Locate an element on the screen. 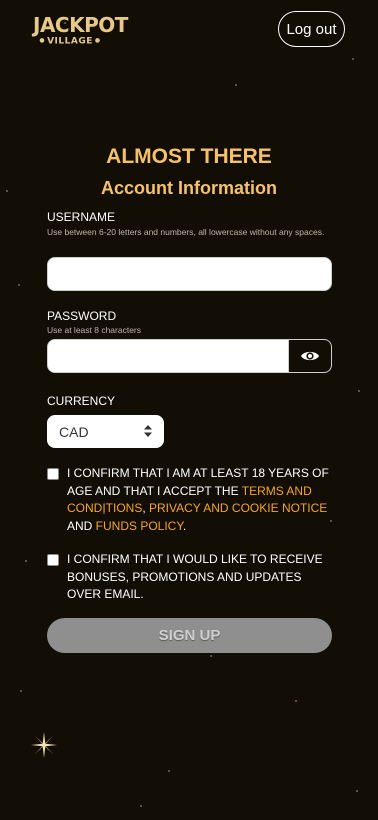  signup-button: SIGN UP is located at coordinates (189, 635).